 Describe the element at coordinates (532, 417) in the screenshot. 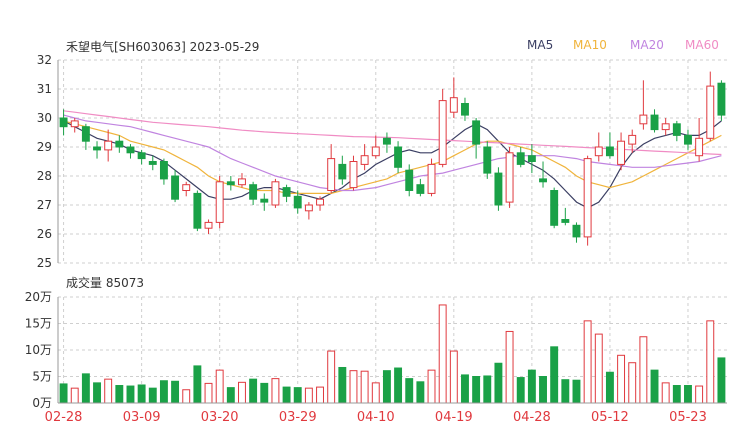

I see `date-tick-label: 04-28` at that location.